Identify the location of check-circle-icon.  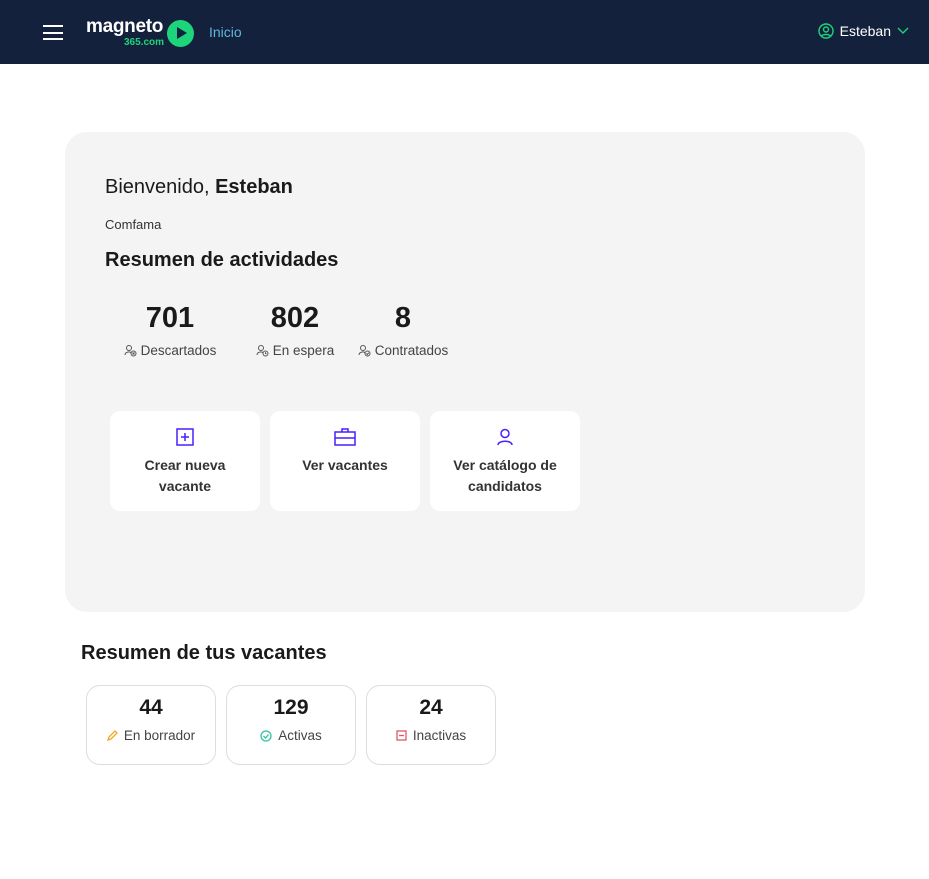
(266, 735).